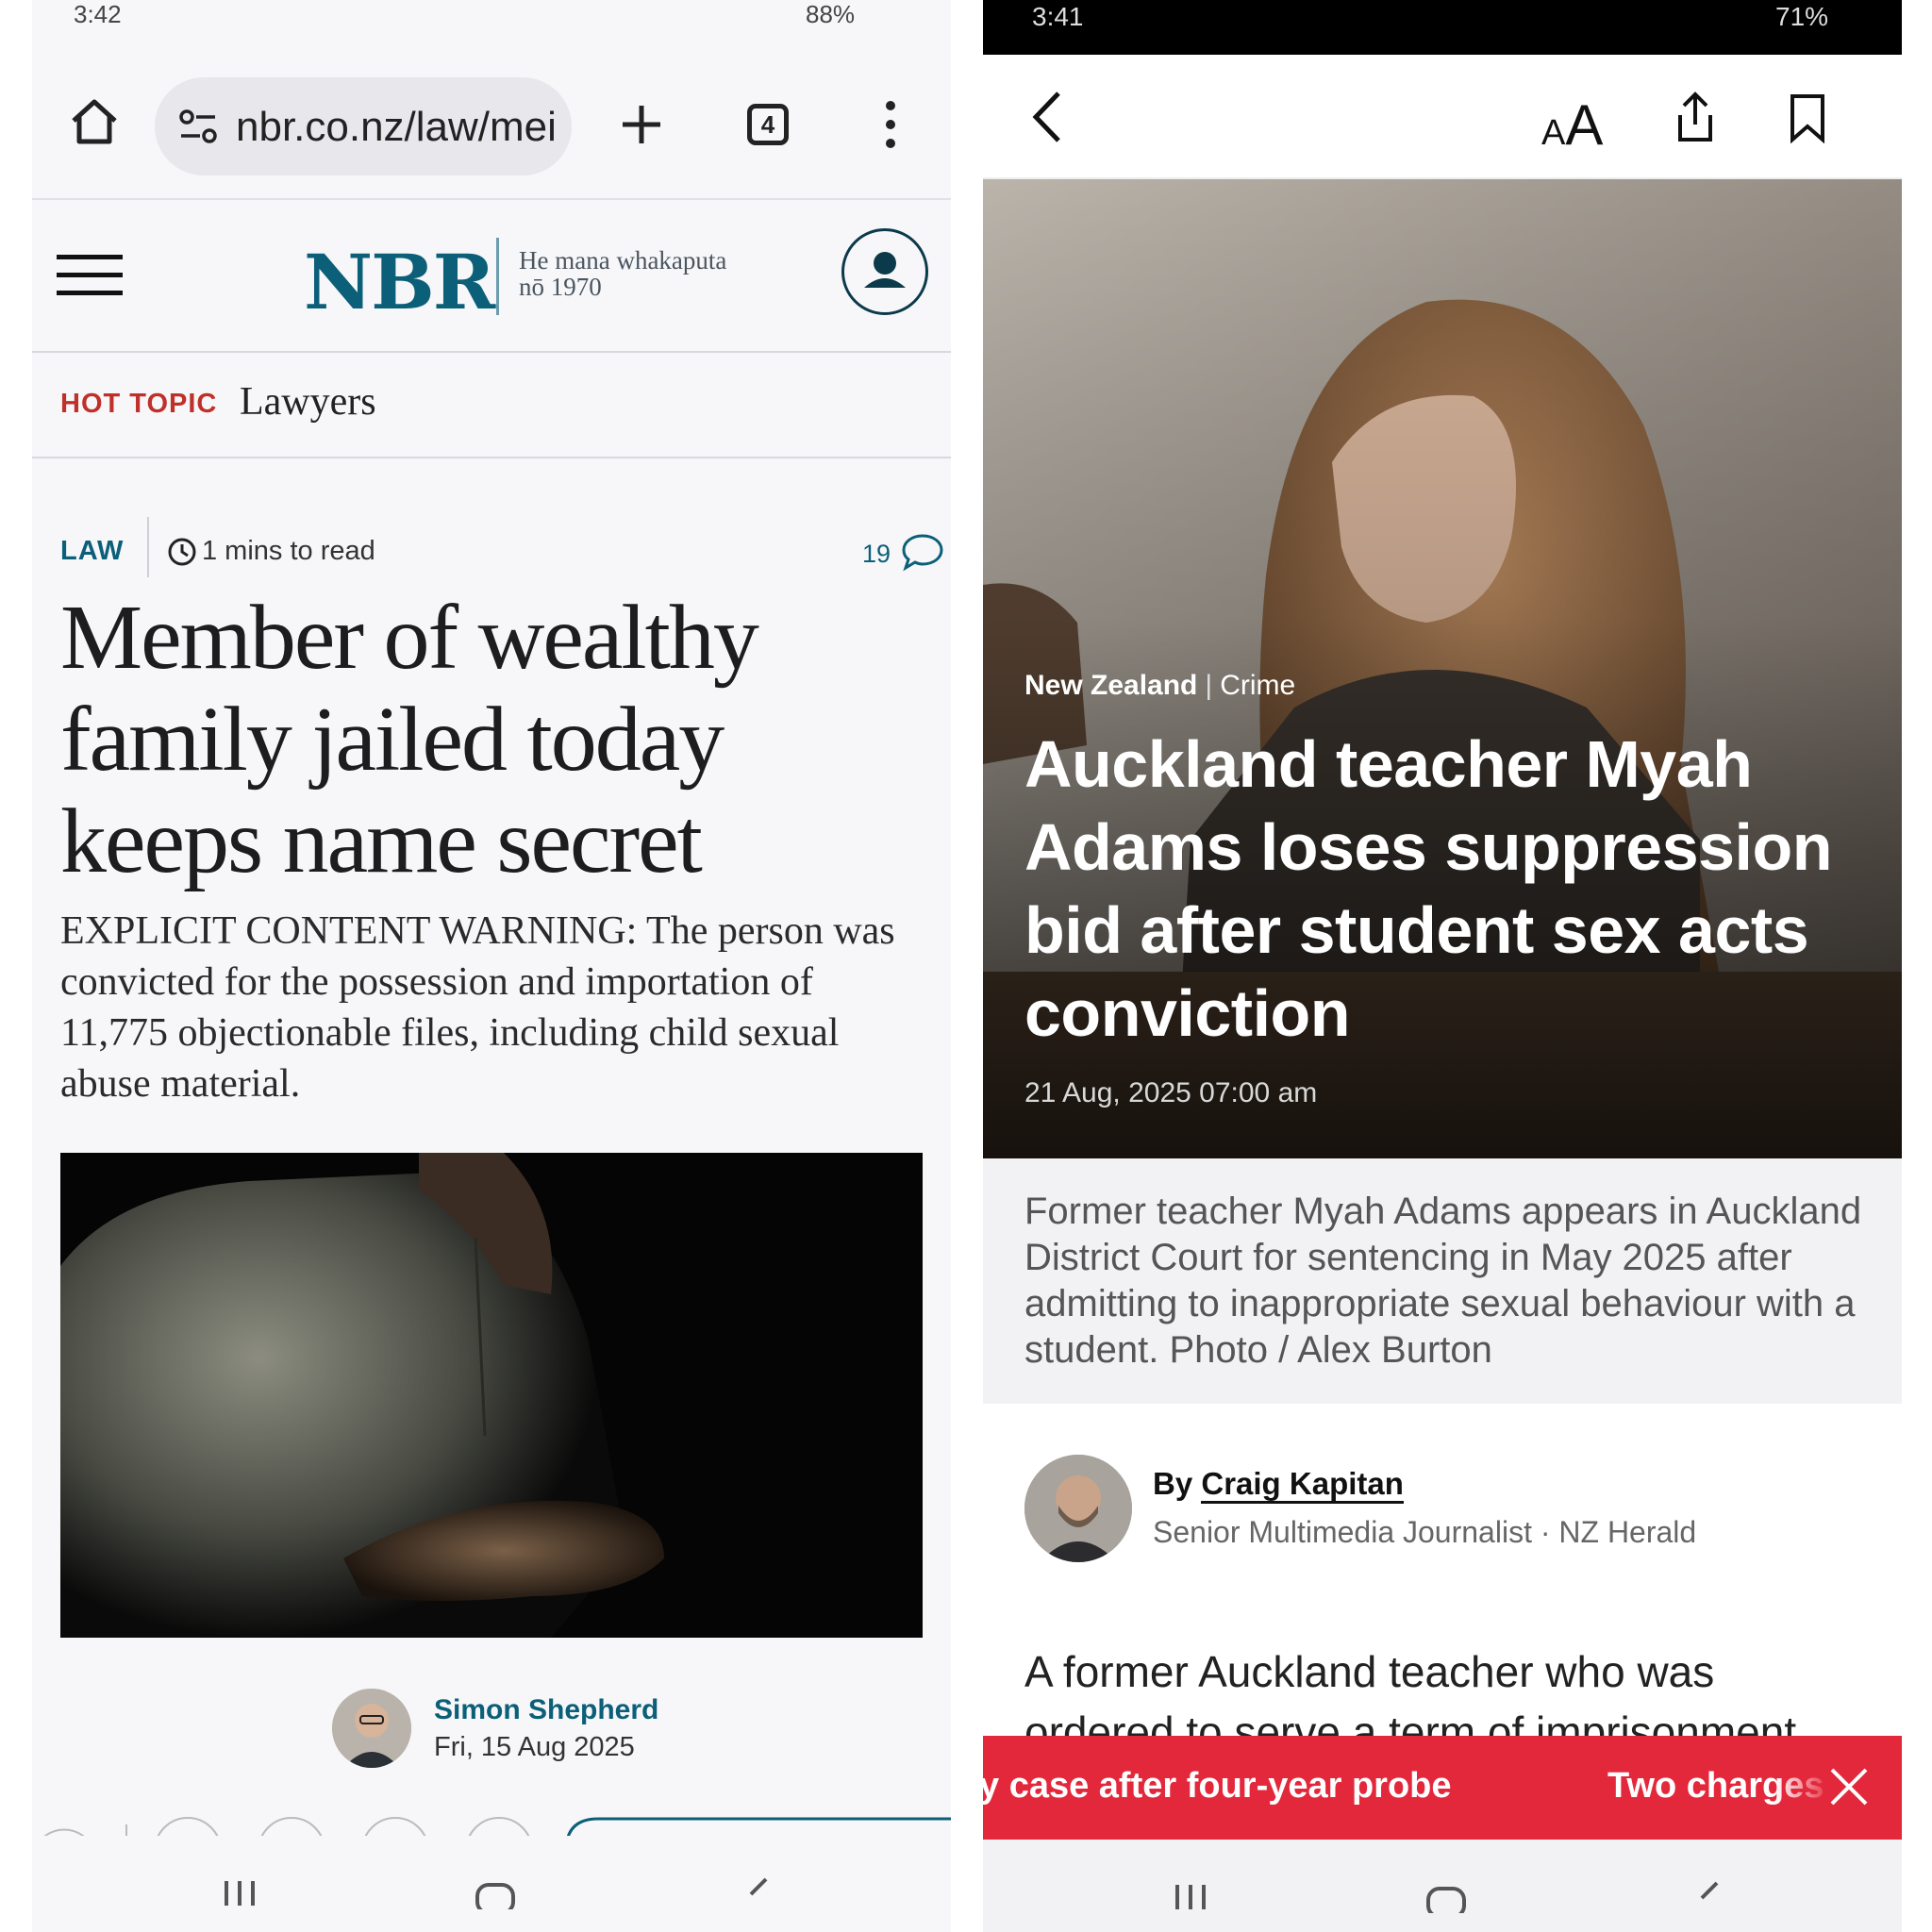 This screenshot has height=1932, width=1932. I want to click on breaking-news-ticker: y case after four-year probe Two charges, so click(1442, 1788).